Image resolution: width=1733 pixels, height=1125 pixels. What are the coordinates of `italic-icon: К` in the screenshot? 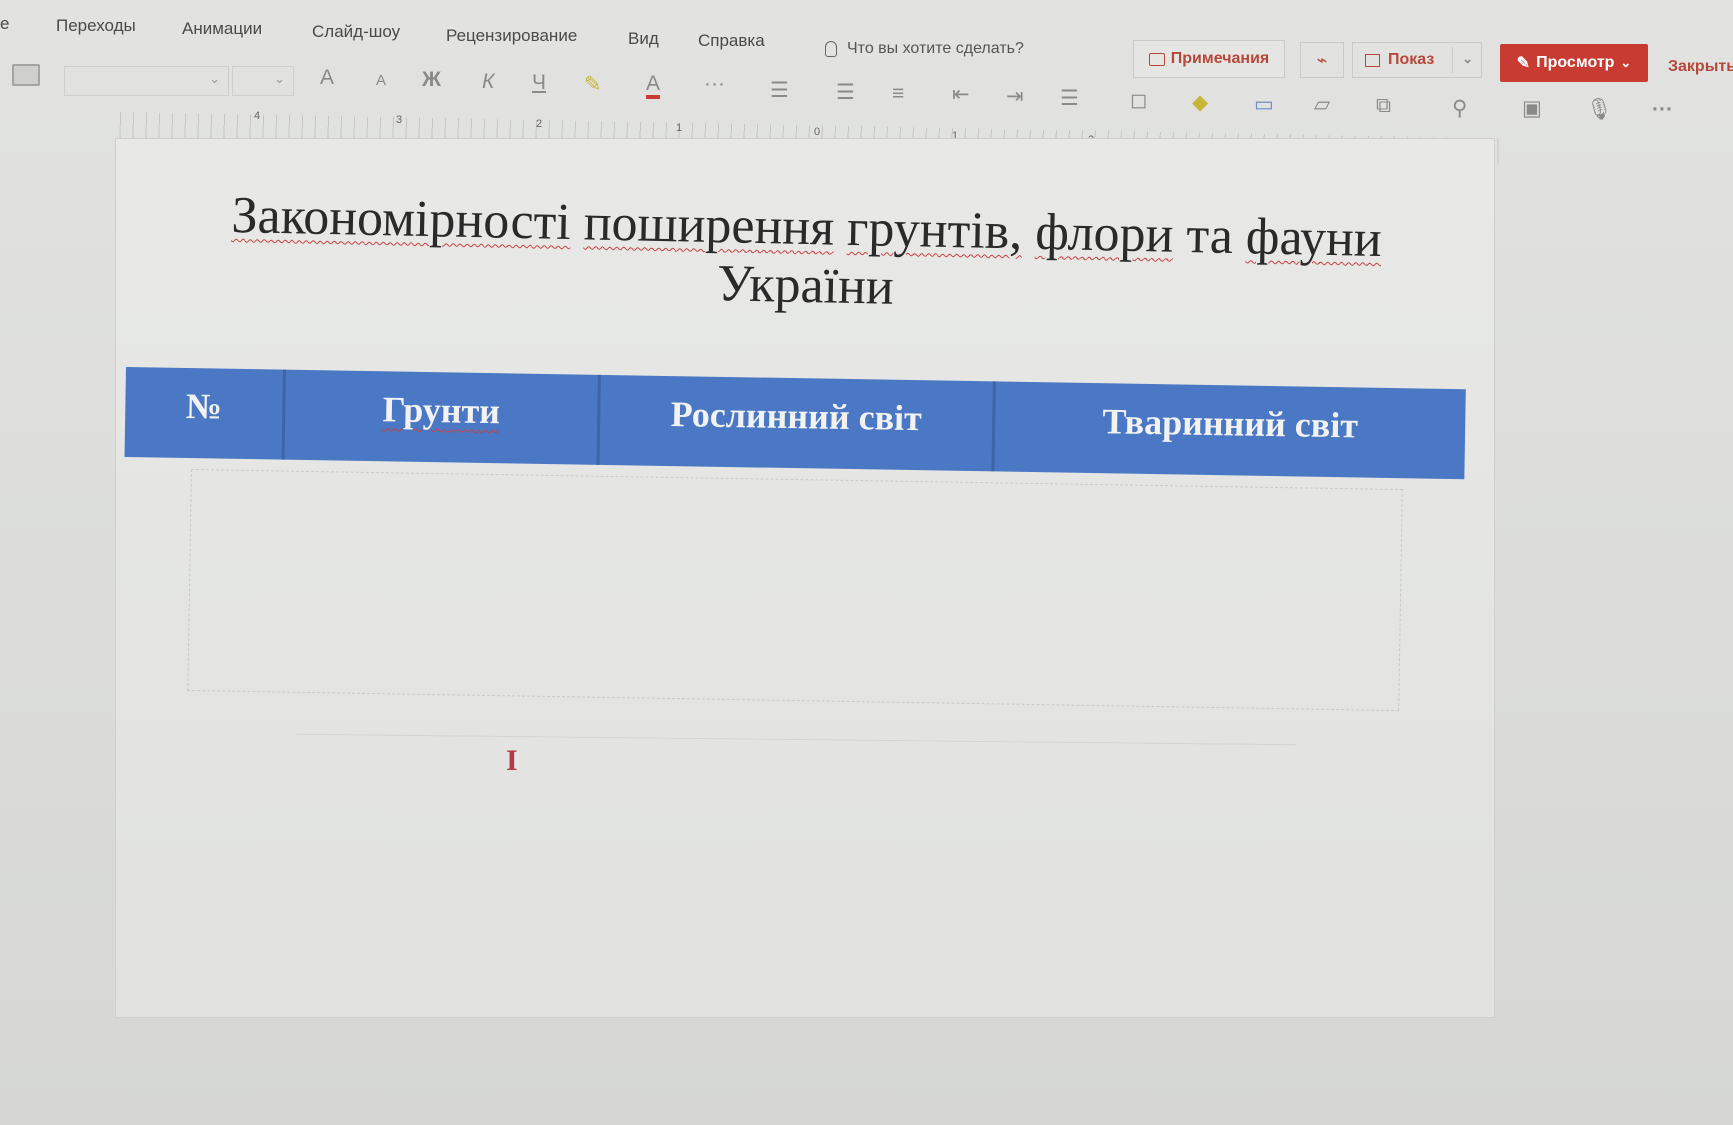 It's located at (488, 82).